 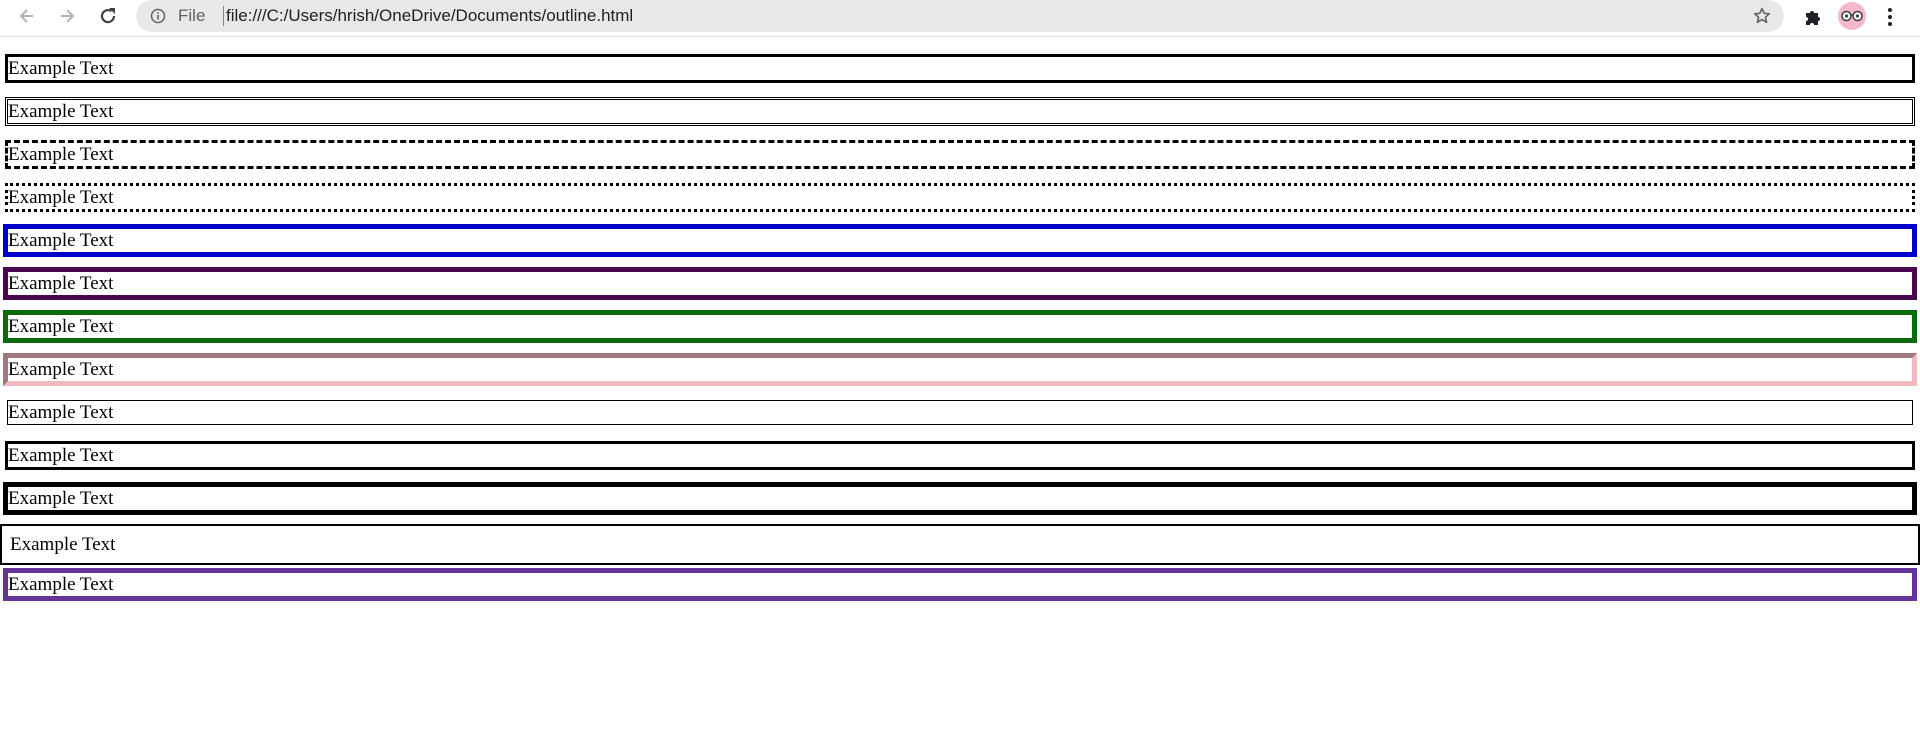 I want to click on back-button, so click(x=27, y=16).